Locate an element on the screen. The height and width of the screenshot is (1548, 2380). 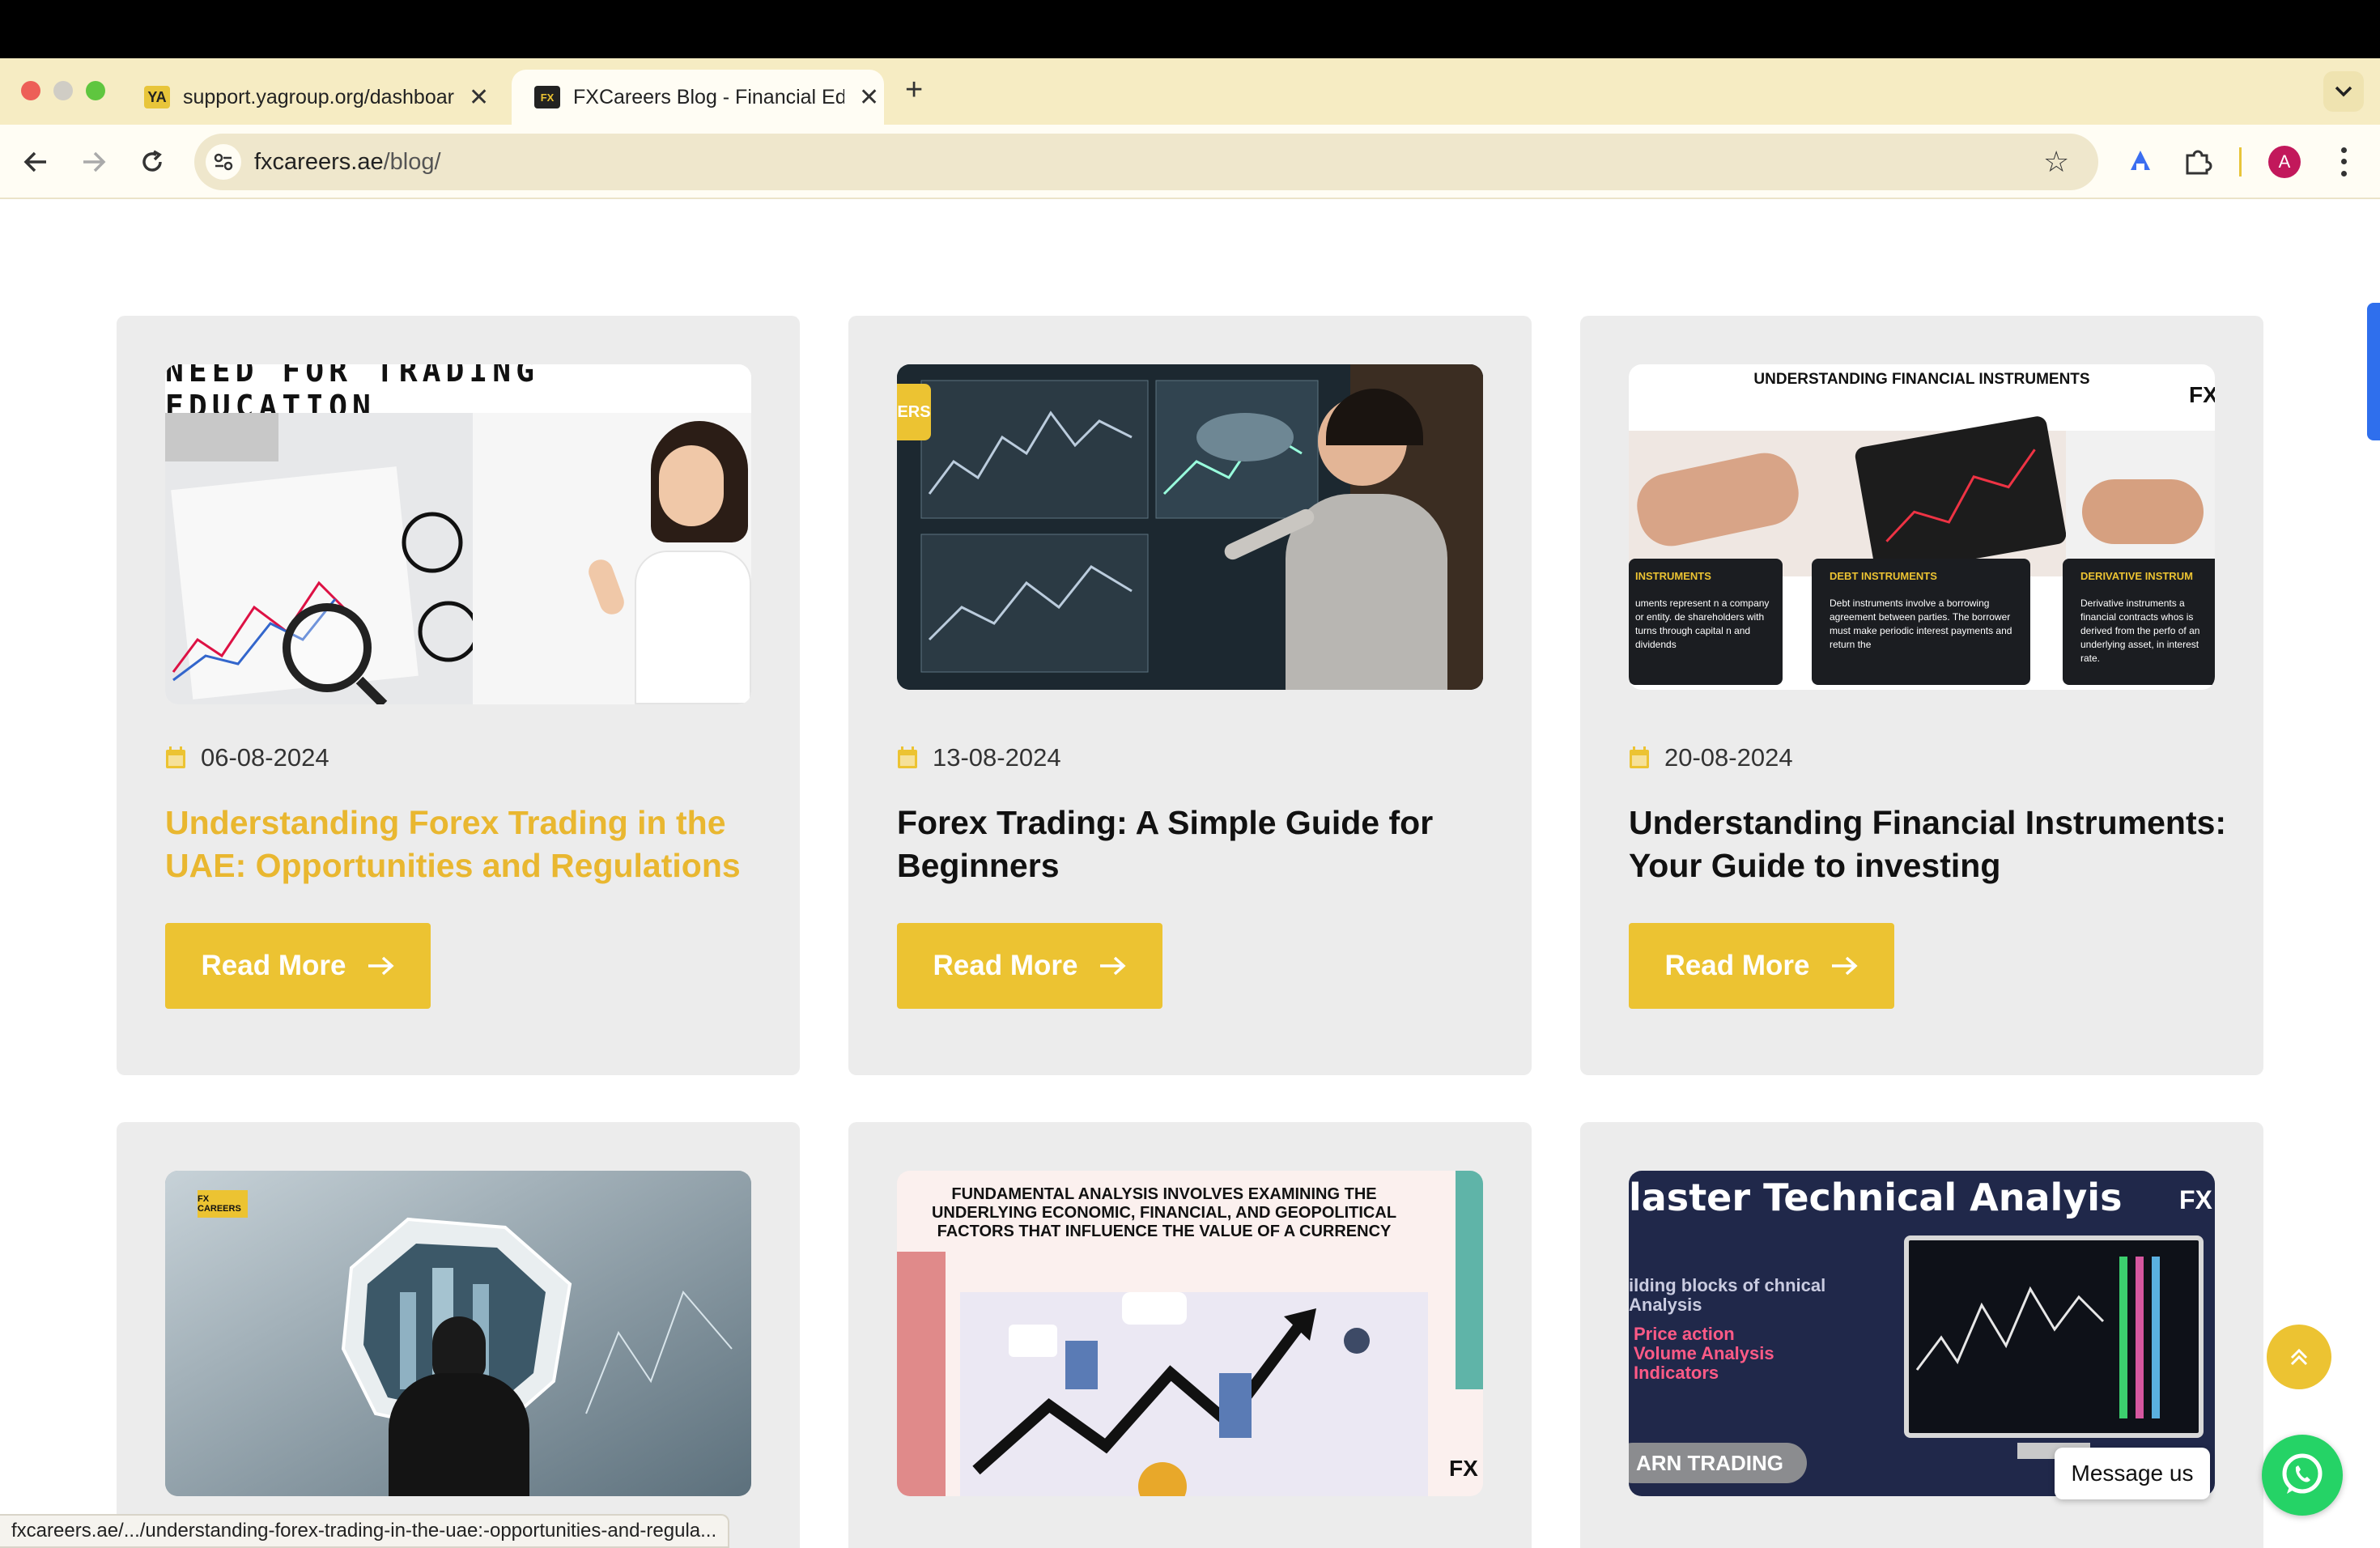
post-title-line: Beginners is located at coordinates (978, 865).